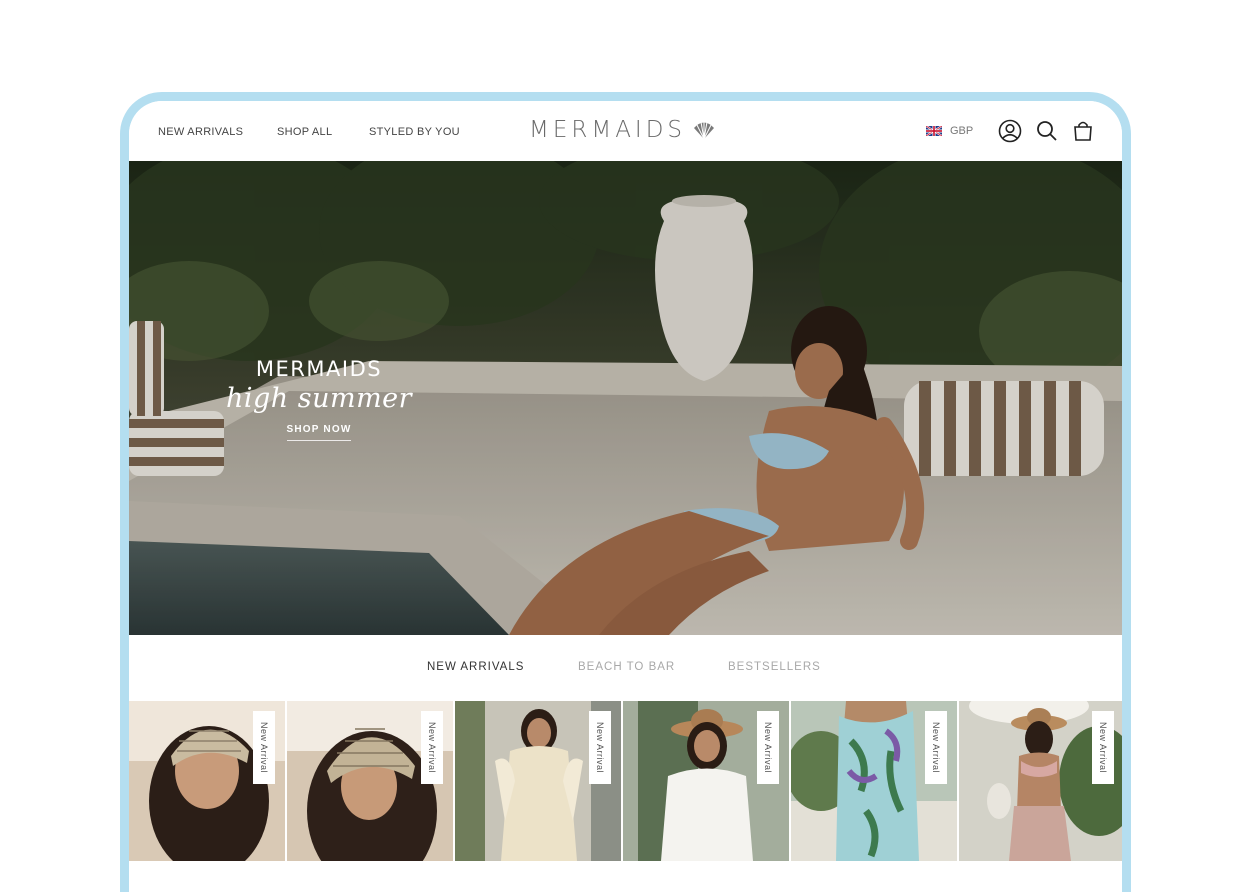 Image resolution: width=1248 pixels, height=892 pixels. I want to click on product-tabs: NEW ARRIVALS BEACH TO BAR BESTSELLERS, so click(625, 668).